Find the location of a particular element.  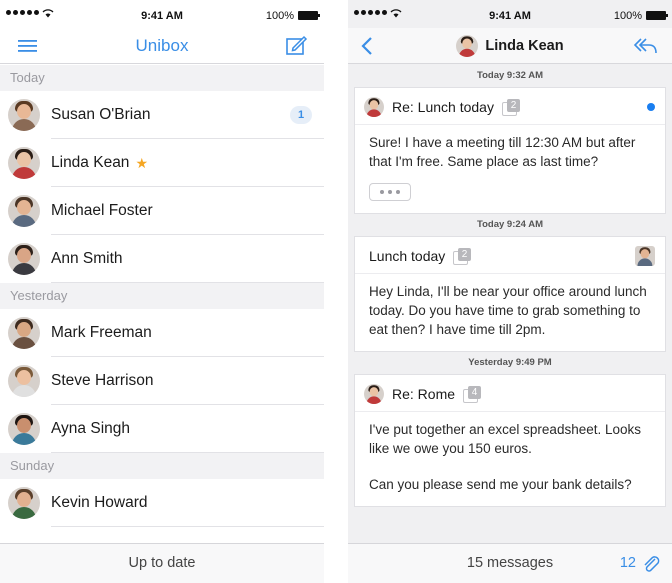

thread-count: 4 is located at coordinates (474, 392).